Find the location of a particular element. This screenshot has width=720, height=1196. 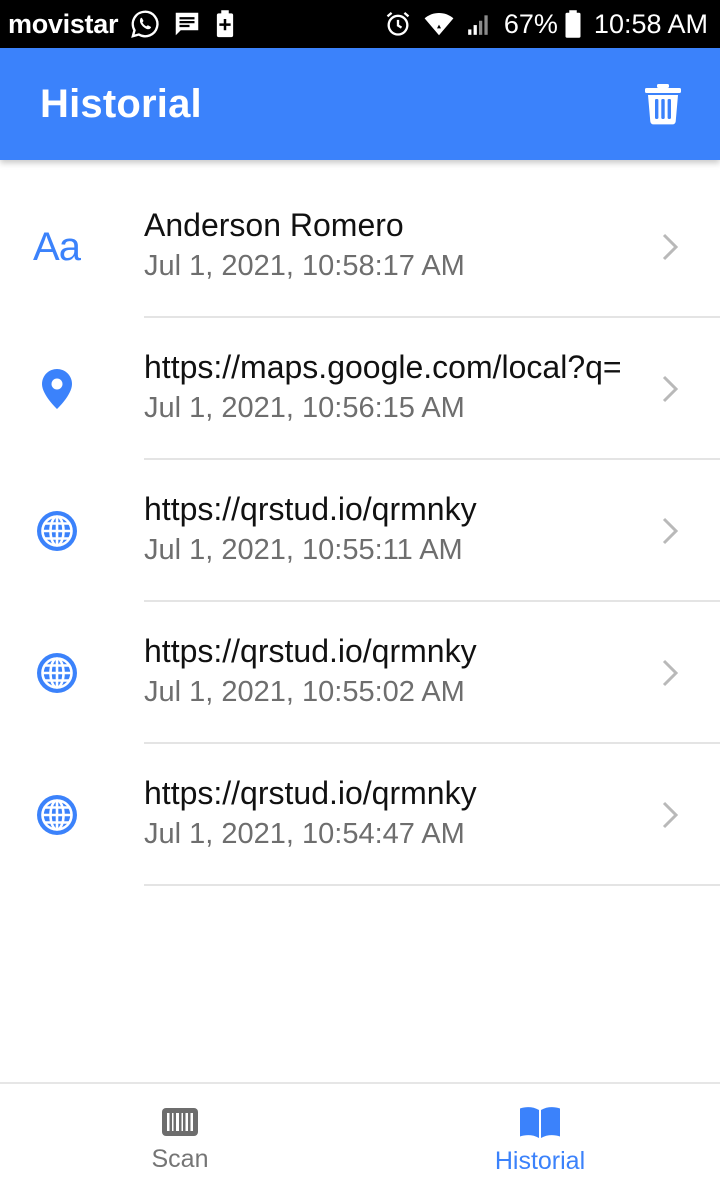

alarm-icon is located at coordinates (398, 24).